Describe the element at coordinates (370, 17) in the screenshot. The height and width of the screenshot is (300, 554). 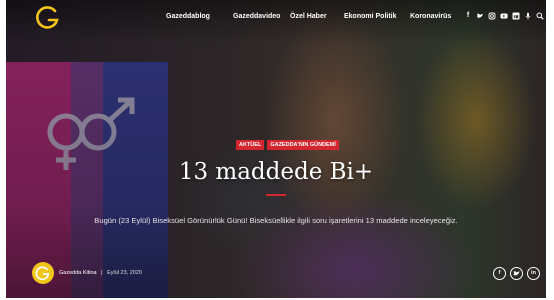
I see `nav-item-ekonomi-politik: Ekonomi Politik` at that location.